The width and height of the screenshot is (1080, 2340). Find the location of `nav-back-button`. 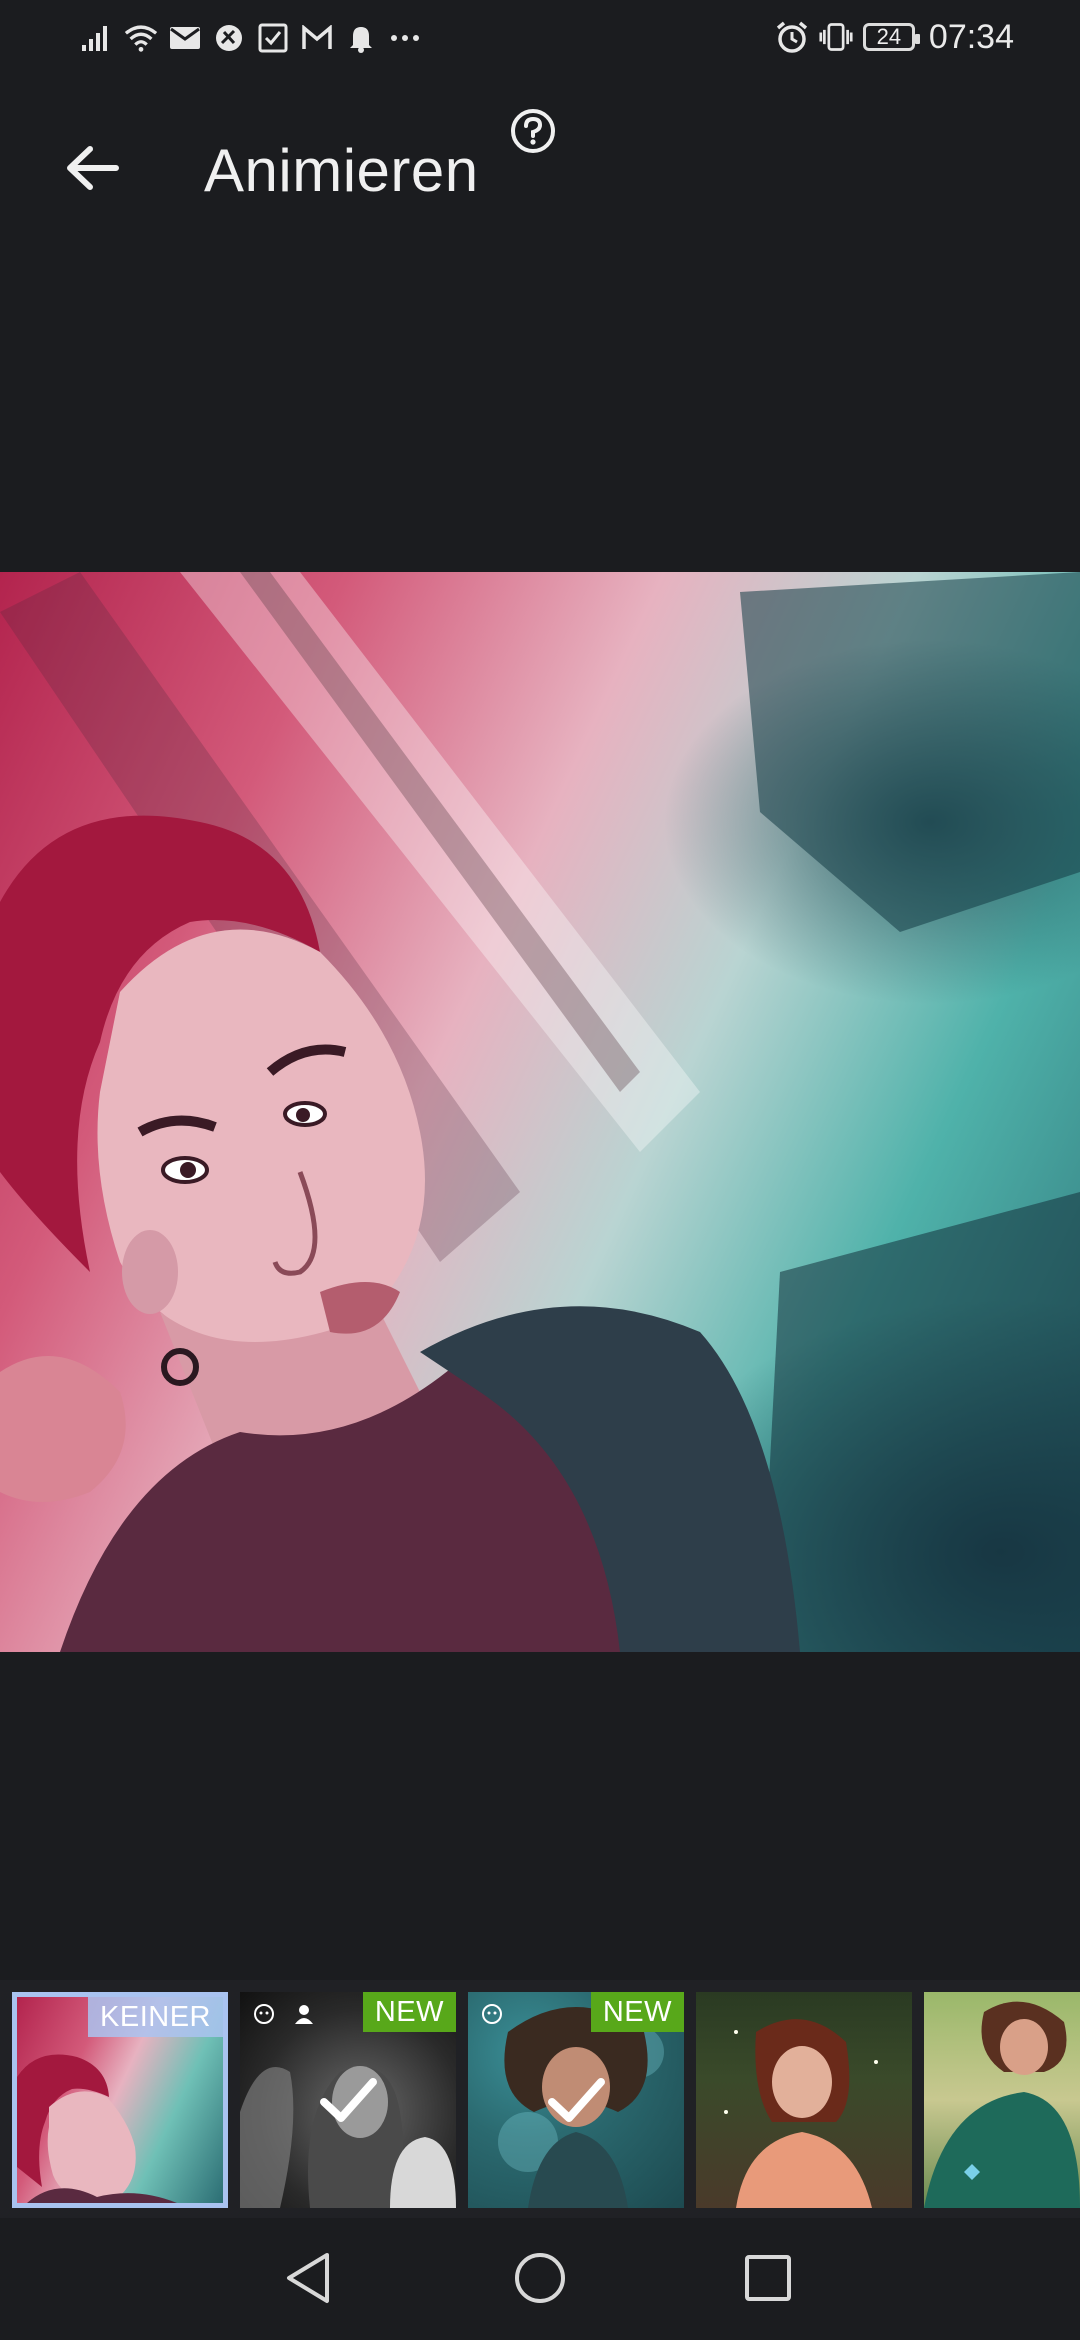

nav-back-button is located at coordinates (308, 2278).